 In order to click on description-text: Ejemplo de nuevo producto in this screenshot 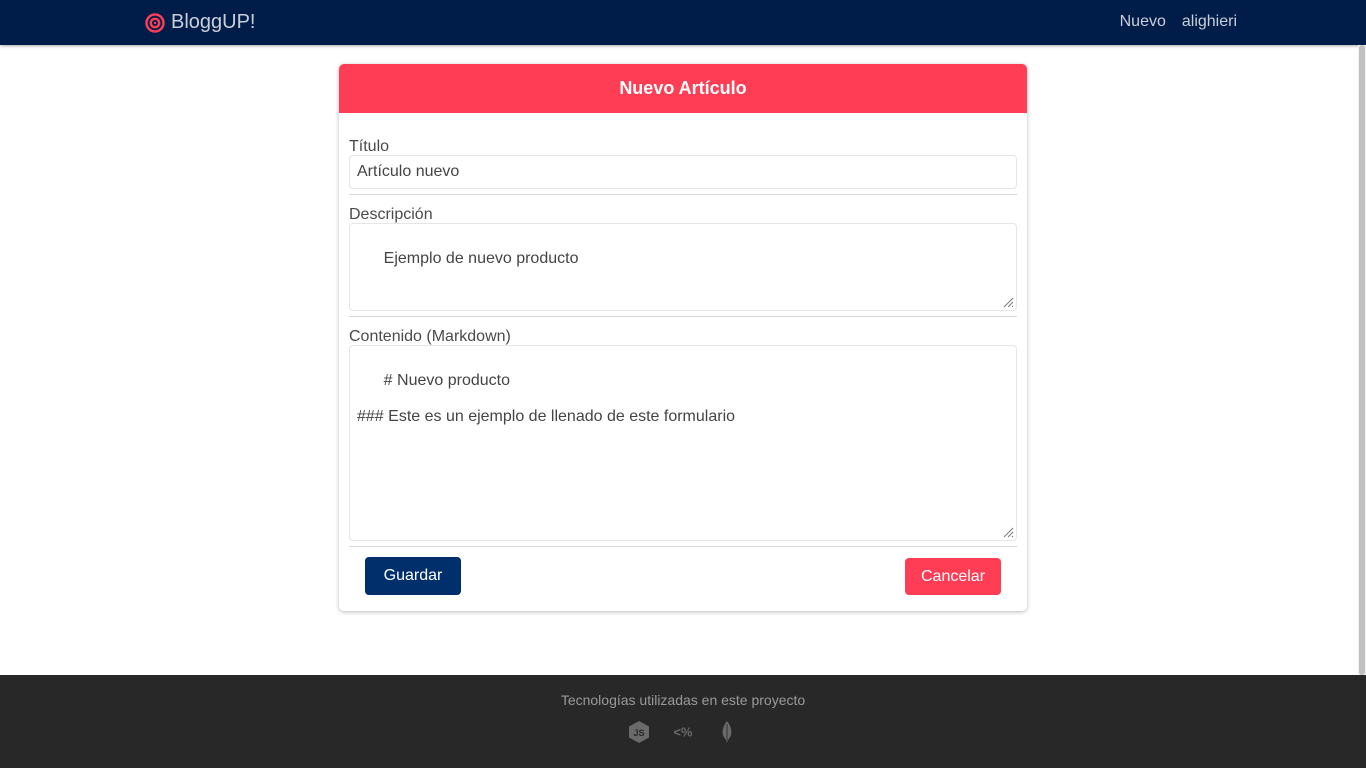, I will do `click(481, 258)`.